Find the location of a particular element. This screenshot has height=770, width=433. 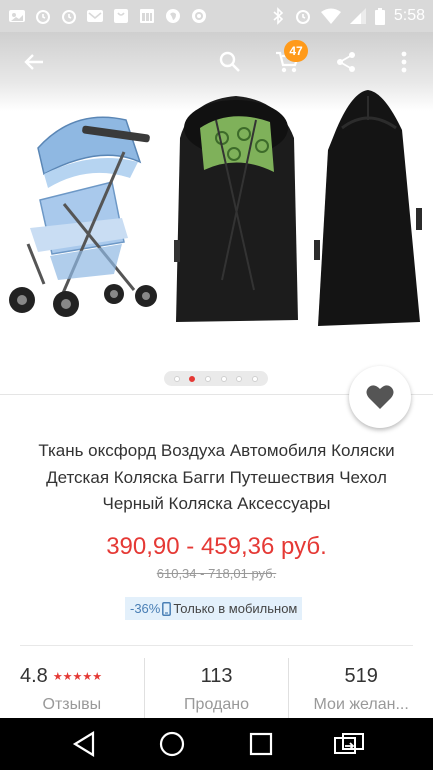

divider is located at coordinates (216, 645).